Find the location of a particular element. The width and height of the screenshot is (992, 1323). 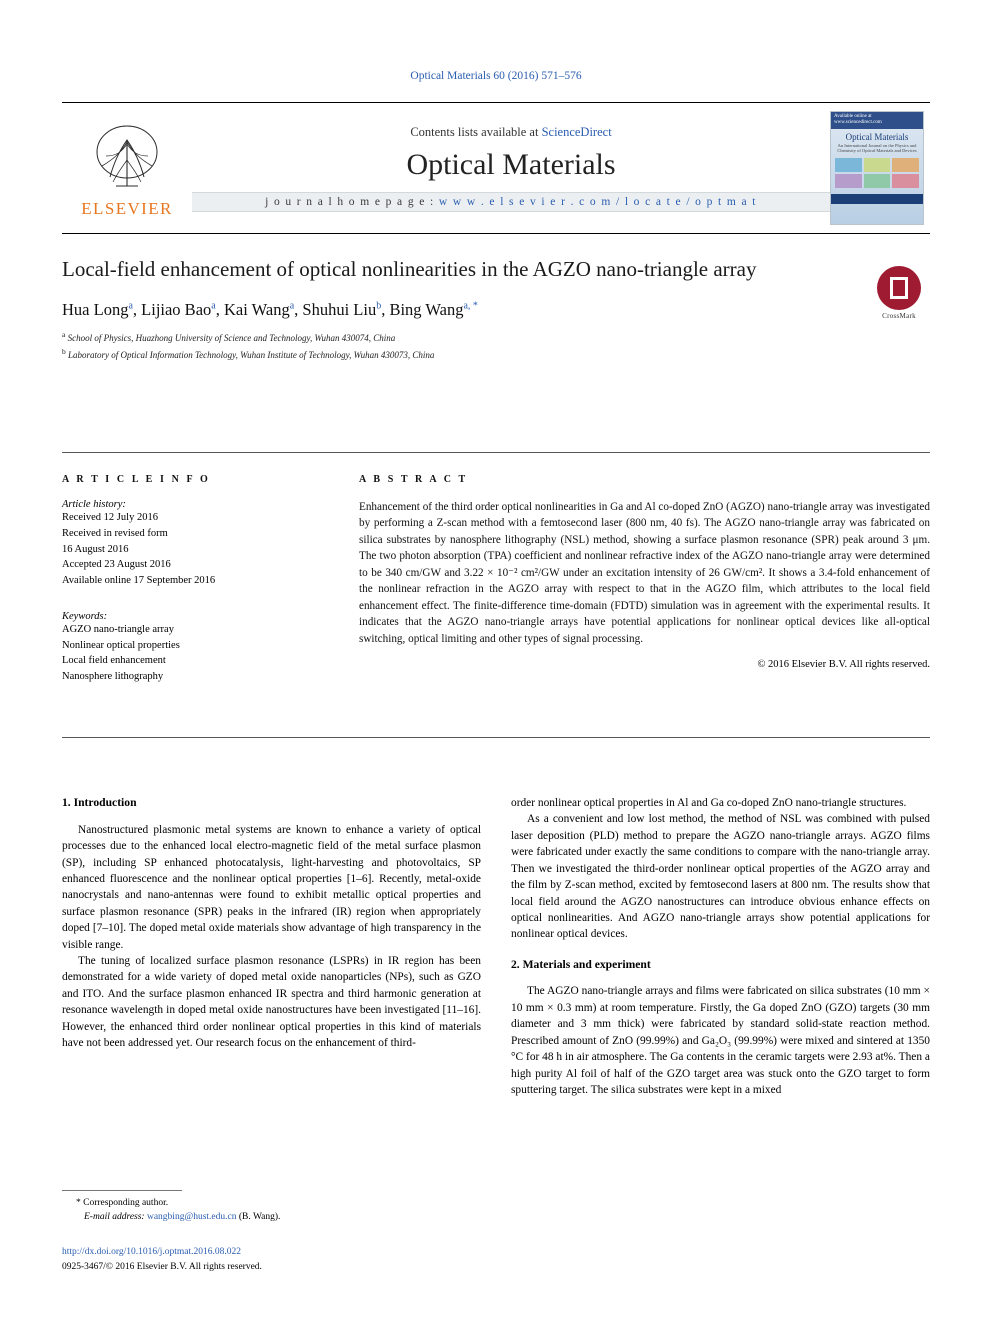

contents-prefix: Contents lists available at is located at coordinates (474, 131).